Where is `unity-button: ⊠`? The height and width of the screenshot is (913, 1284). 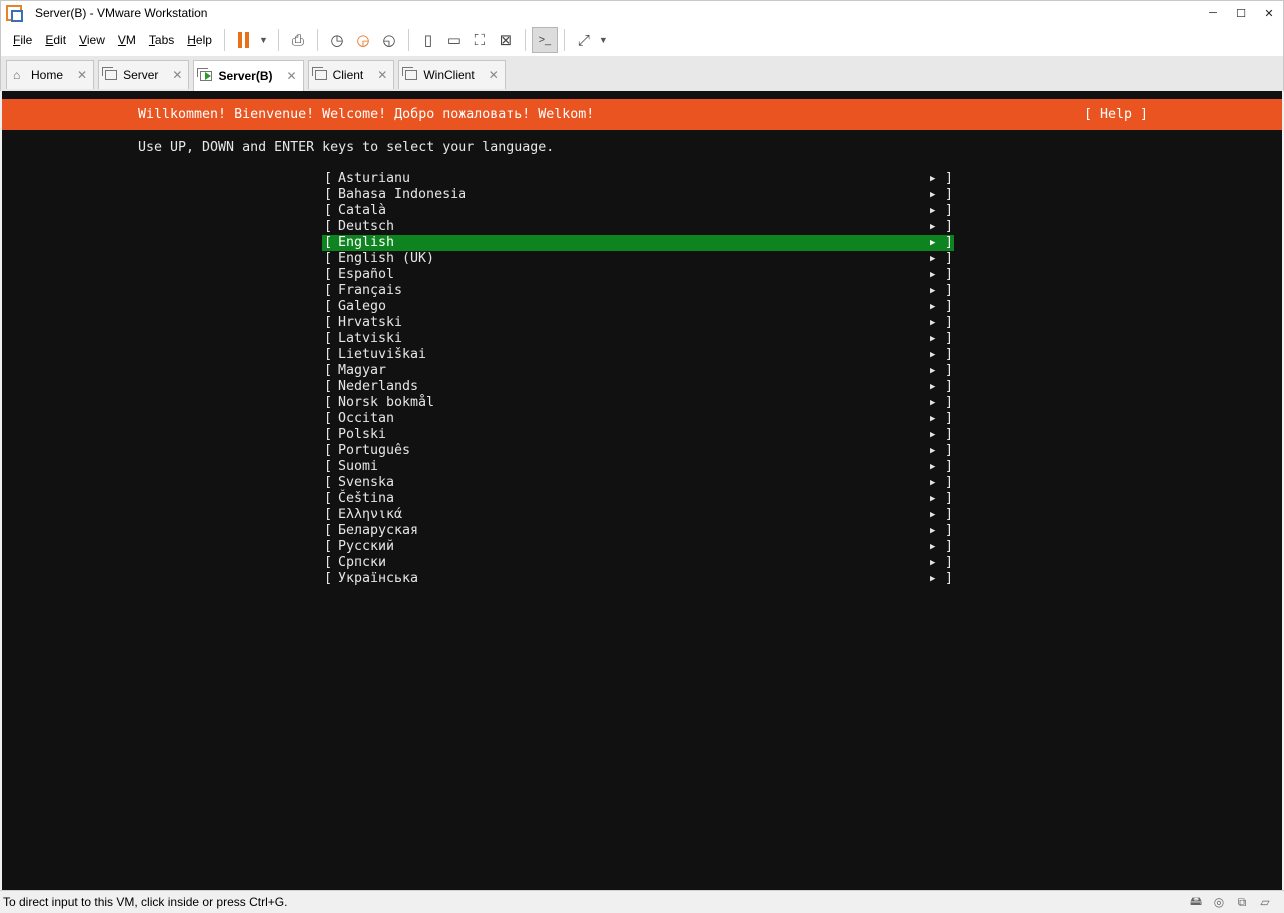
unity-button: ⊠ is located at coordinates (506, 40).